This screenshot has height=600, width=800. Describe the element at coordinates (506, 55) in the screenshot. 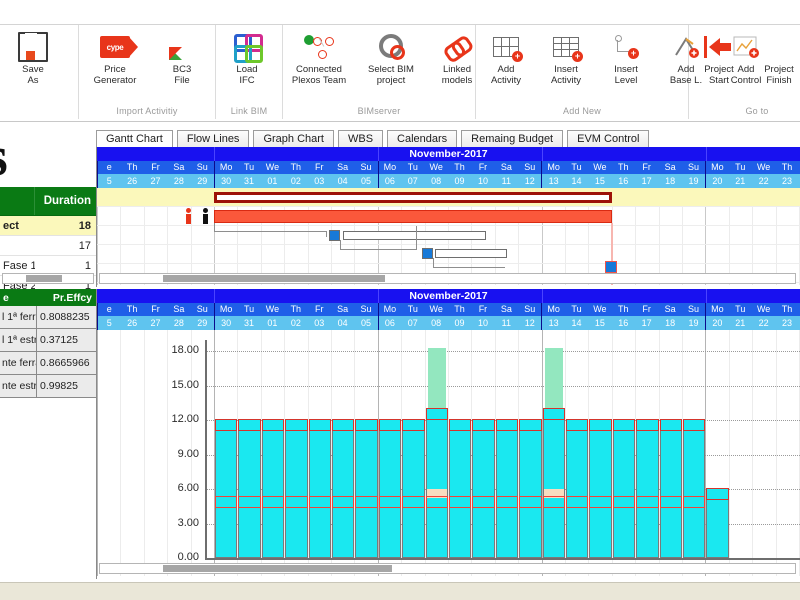

I see `add-activity-button: + Add Activity` at that location.